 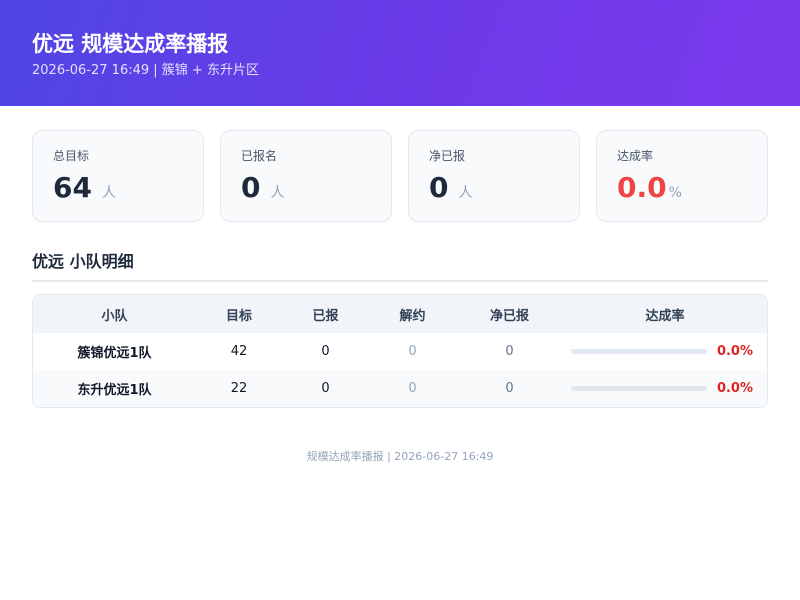 What do you see at coordinates (675, 193) in the screenshot?
I see `card-unit: %` at bounding box center [675, 193].